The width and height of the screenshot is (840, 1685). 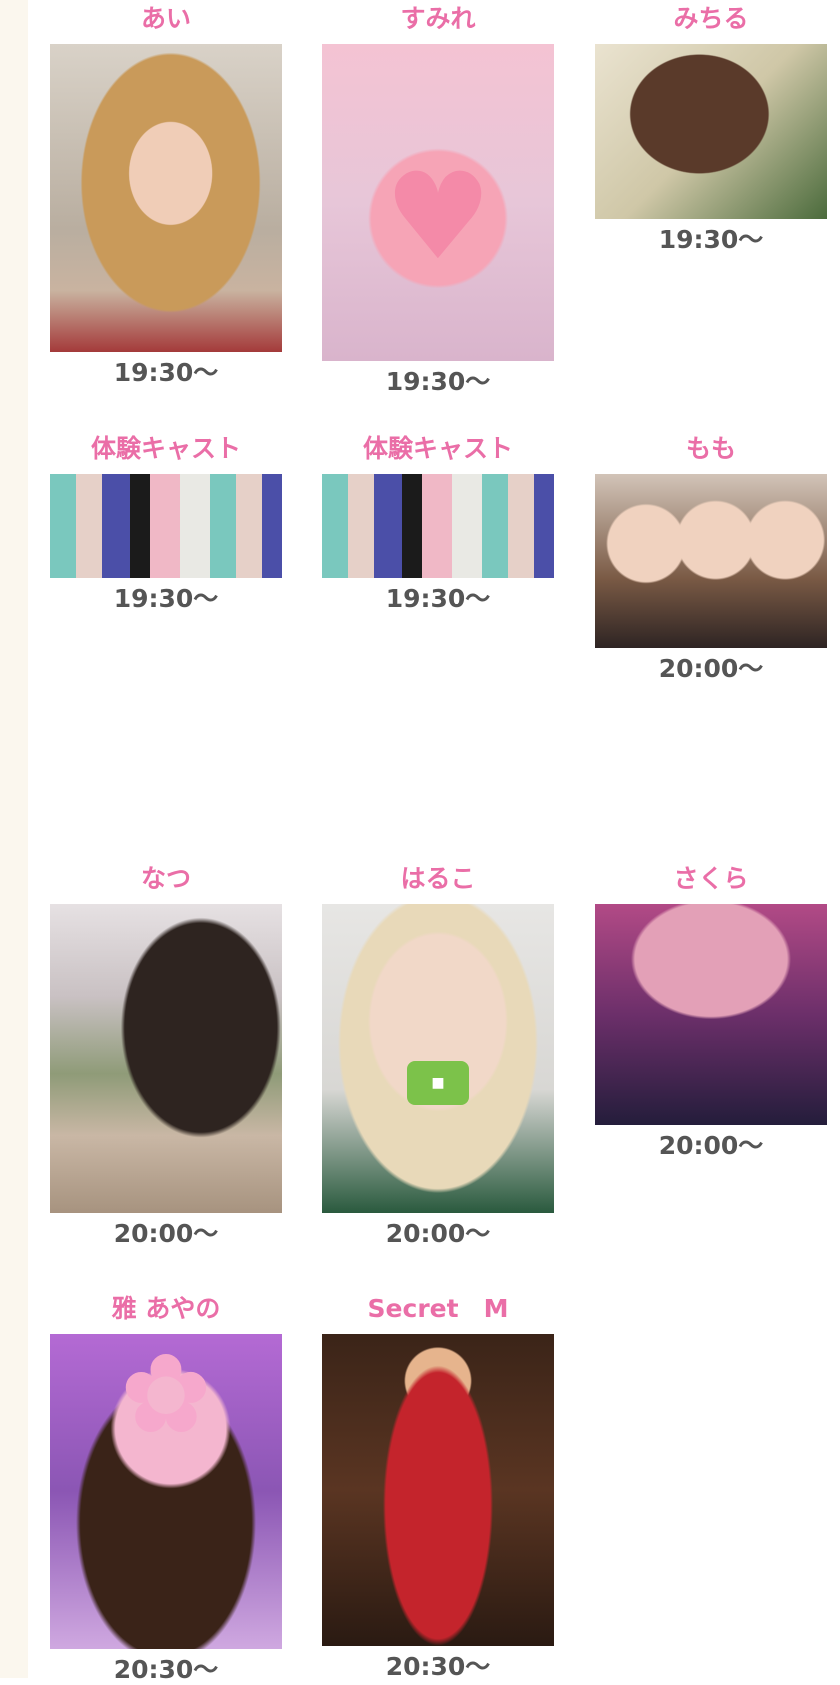 I want to click on cast-name: さくら, so click(x=711, y=879).